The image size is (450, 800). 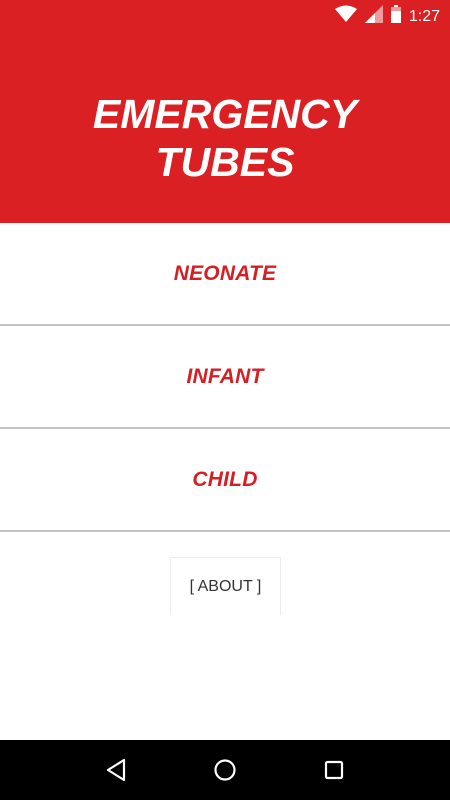 I want to click on title-line-2: TUBES, so click(x=225, y=162).